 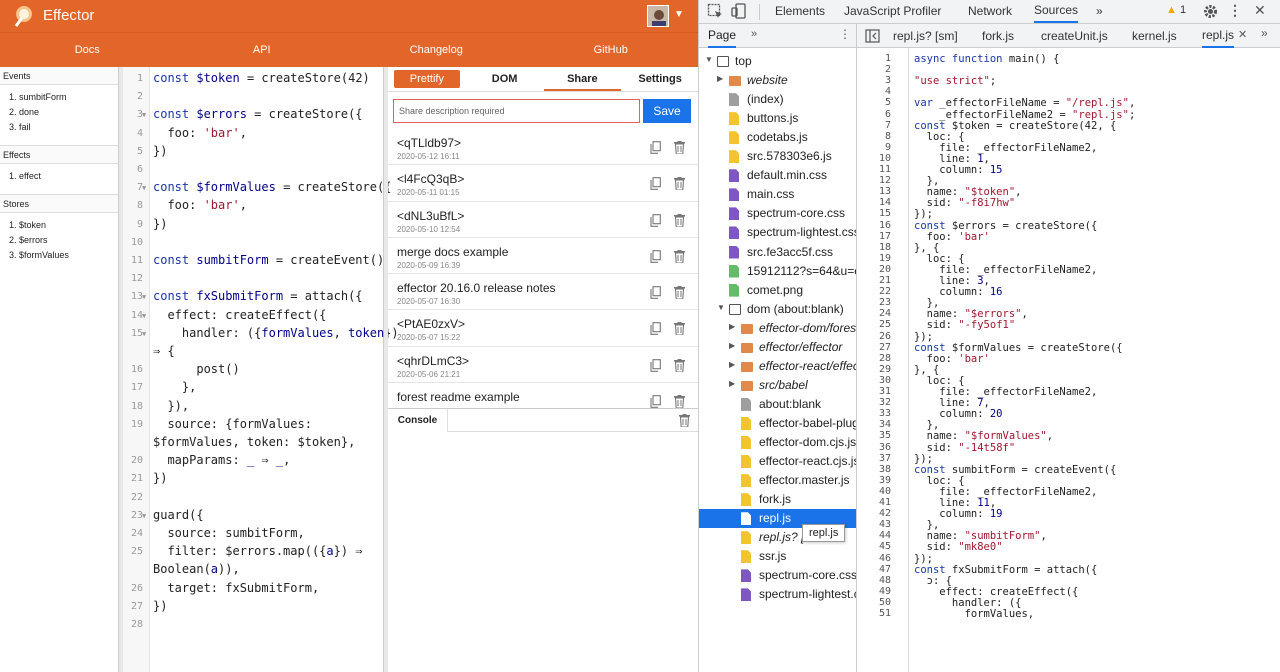 I want to click on file-tree-item: (index), so click(x=777, y=99).